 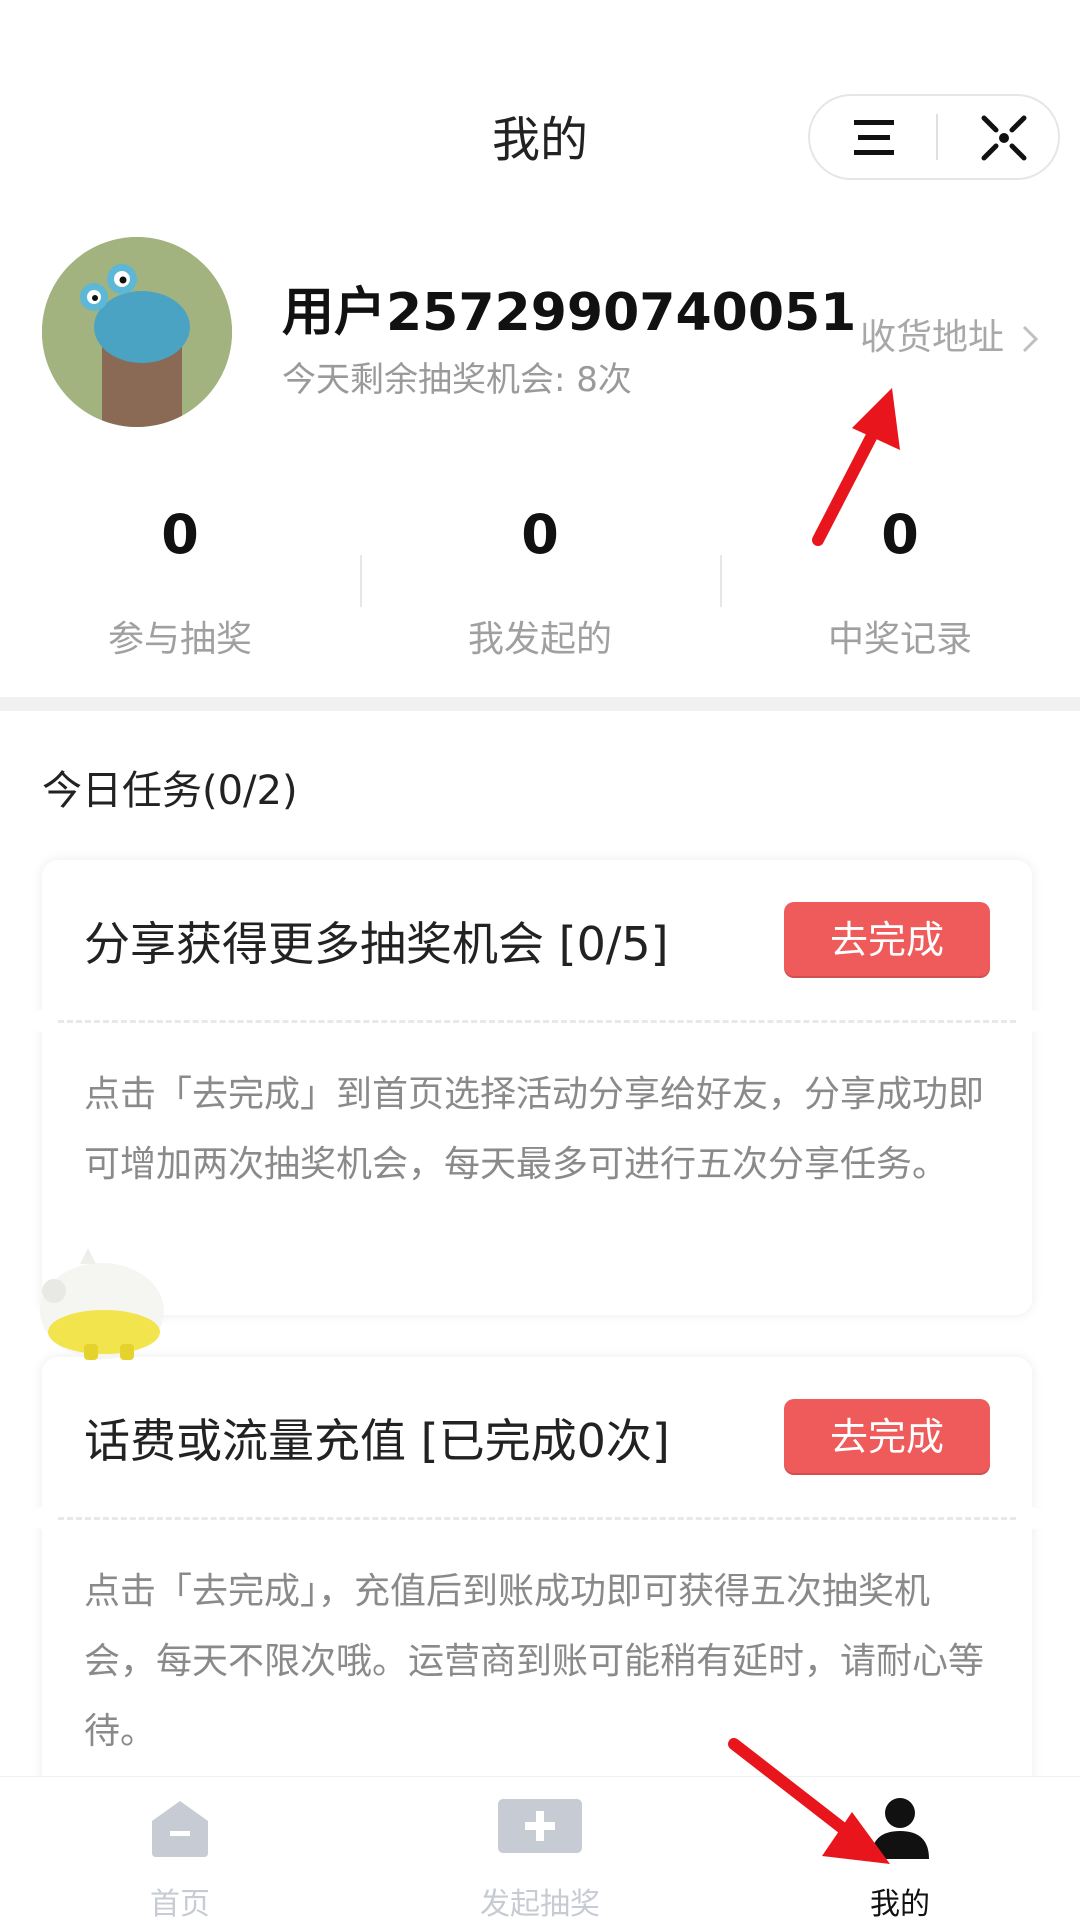 I want to click on menu-icon, so click(x=874, y=138).